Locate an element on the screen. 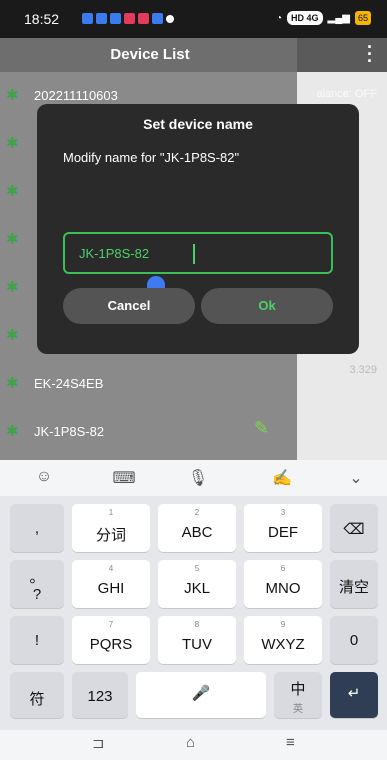 This screenshot has width=387, height=760. comma-key: , is located at coordinates (37, 528).